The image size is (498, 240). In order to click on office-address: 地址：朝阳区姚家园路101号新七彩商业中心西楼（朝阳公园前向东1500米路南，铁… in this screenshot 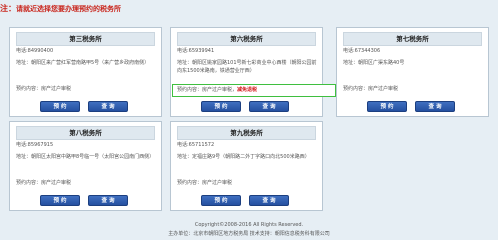, I will do `click(247, 67)`.